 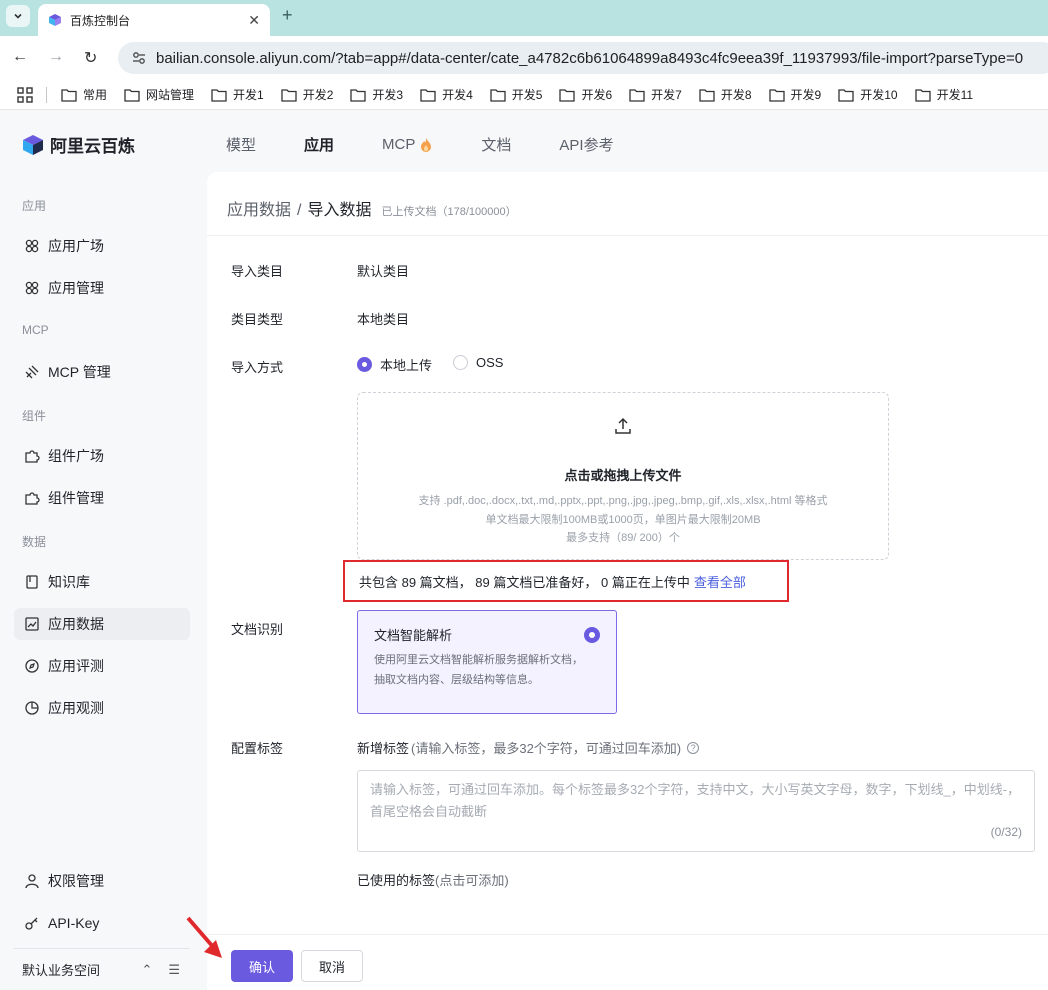 I want to click on puzzle-icon, so click(x=32, y=456).